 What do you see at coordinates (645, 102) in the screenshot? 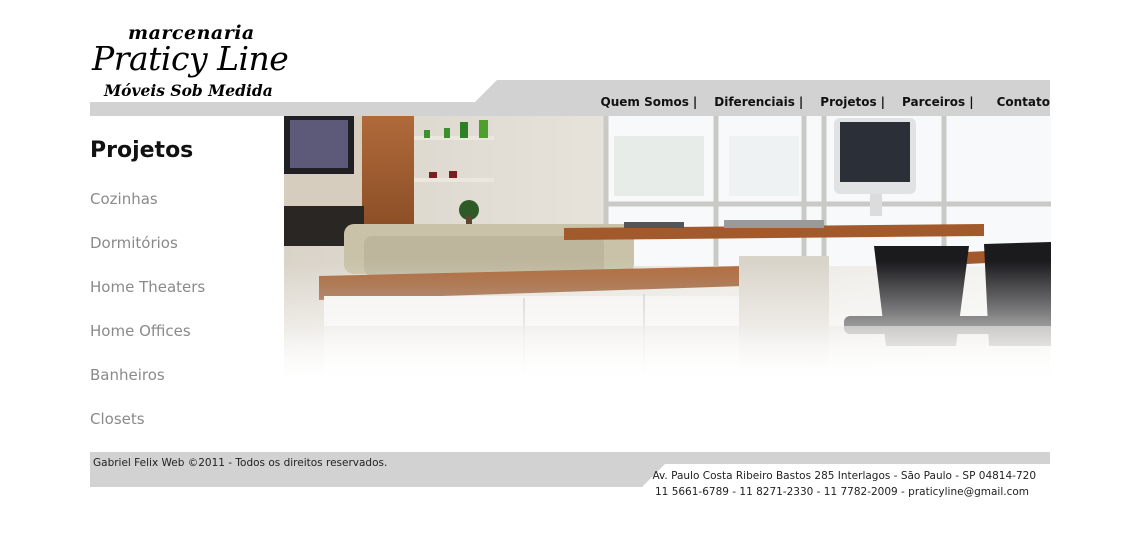
I see `nav-quem-somos: Quem Somos` at bounding box center [645, 102].